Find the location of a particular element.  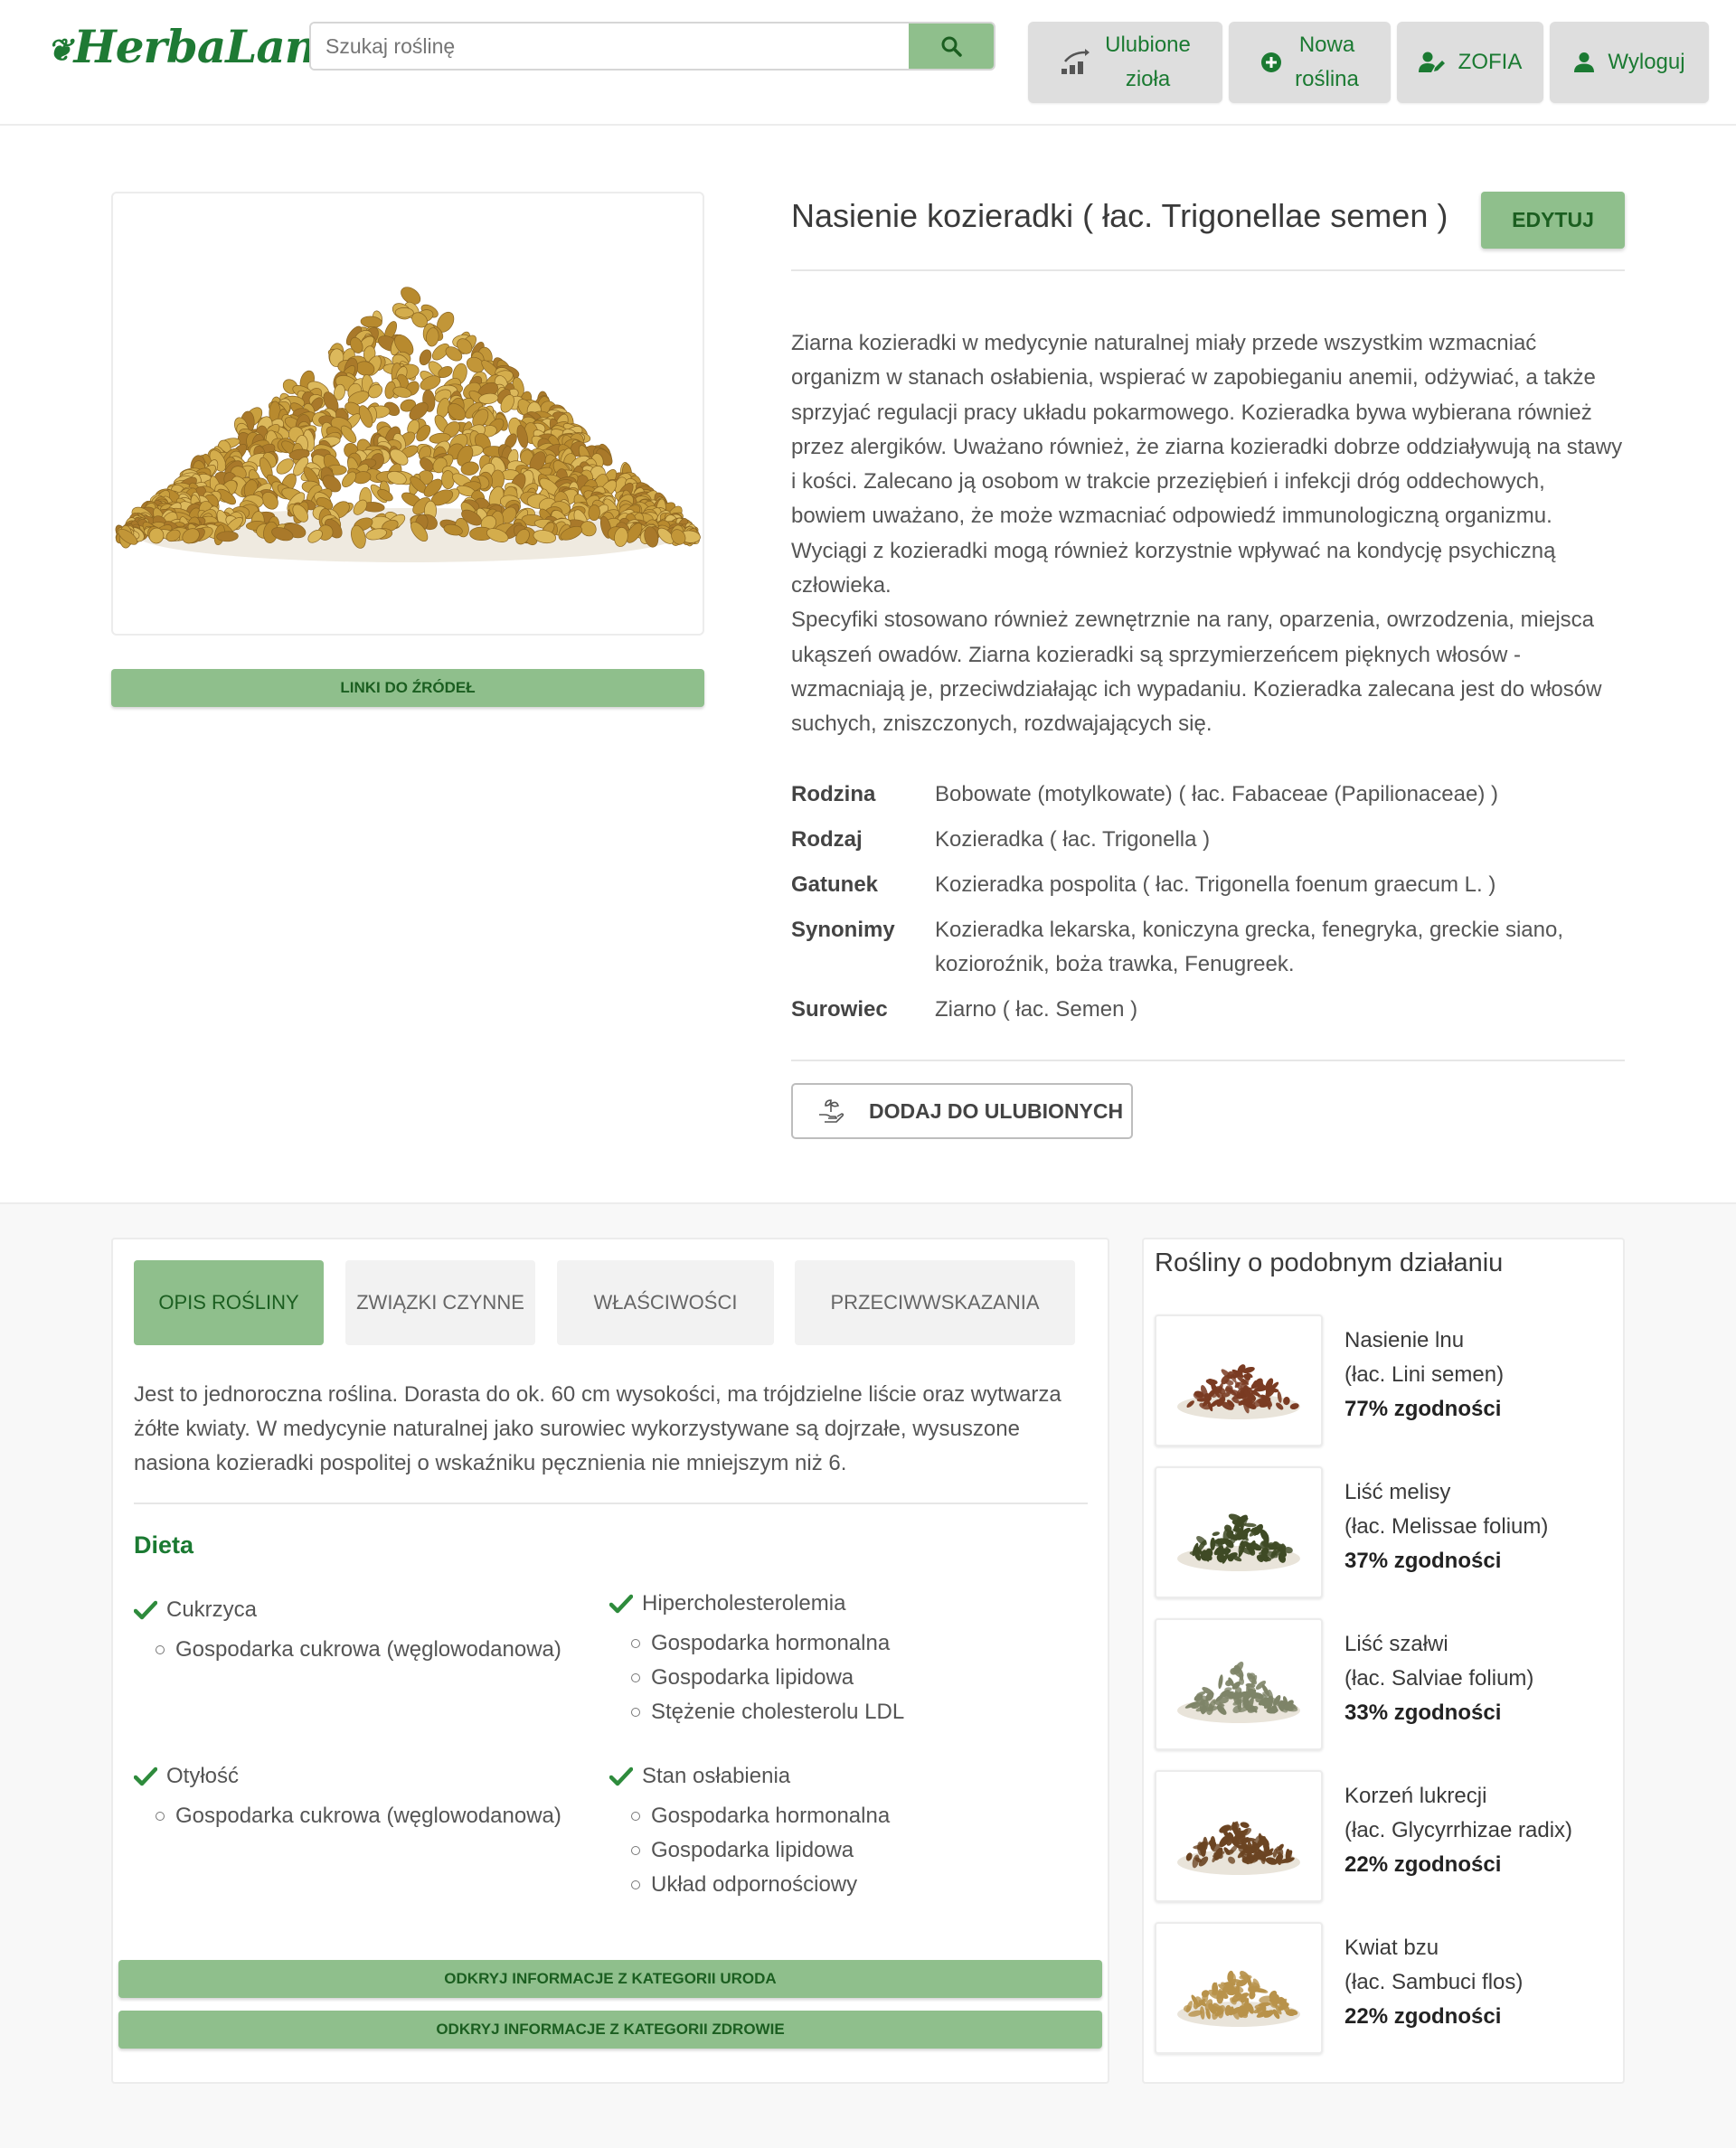

source-links-button: LINKI DO ŹRÓDEŁ is located at coordinates (408, 688).